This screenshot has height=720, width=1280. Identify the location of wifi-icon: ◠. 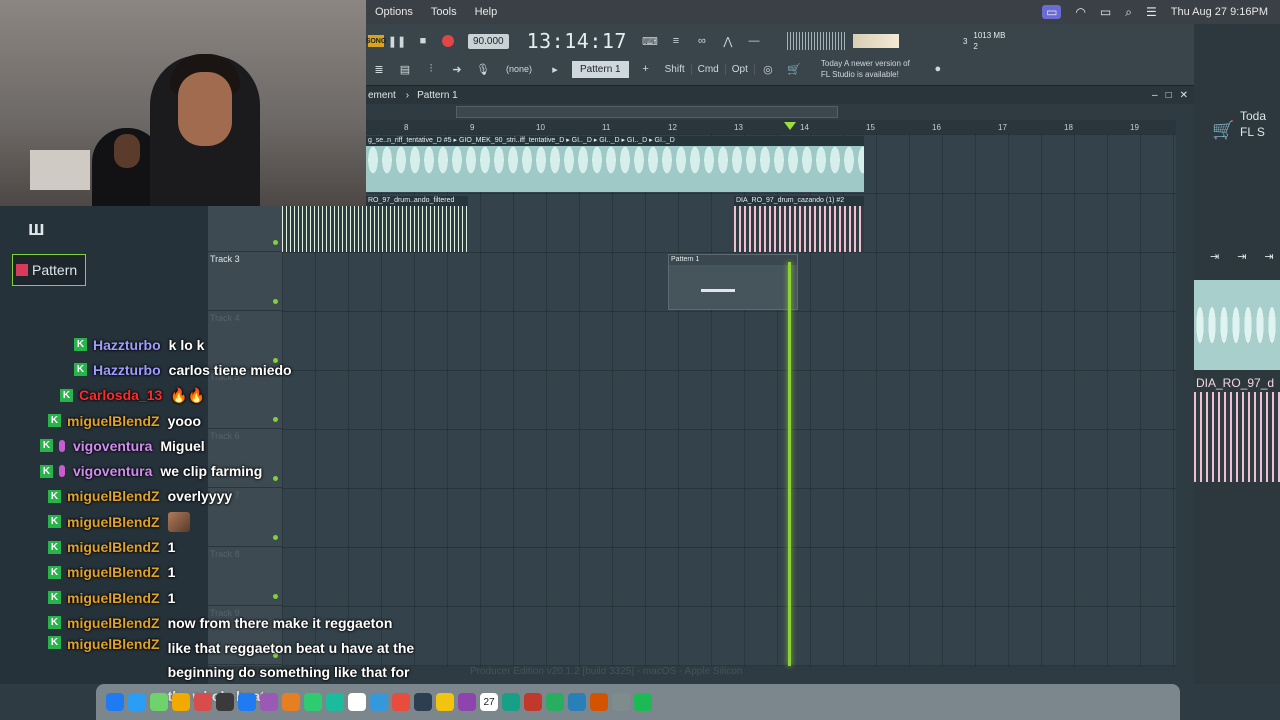
(1080, 12).